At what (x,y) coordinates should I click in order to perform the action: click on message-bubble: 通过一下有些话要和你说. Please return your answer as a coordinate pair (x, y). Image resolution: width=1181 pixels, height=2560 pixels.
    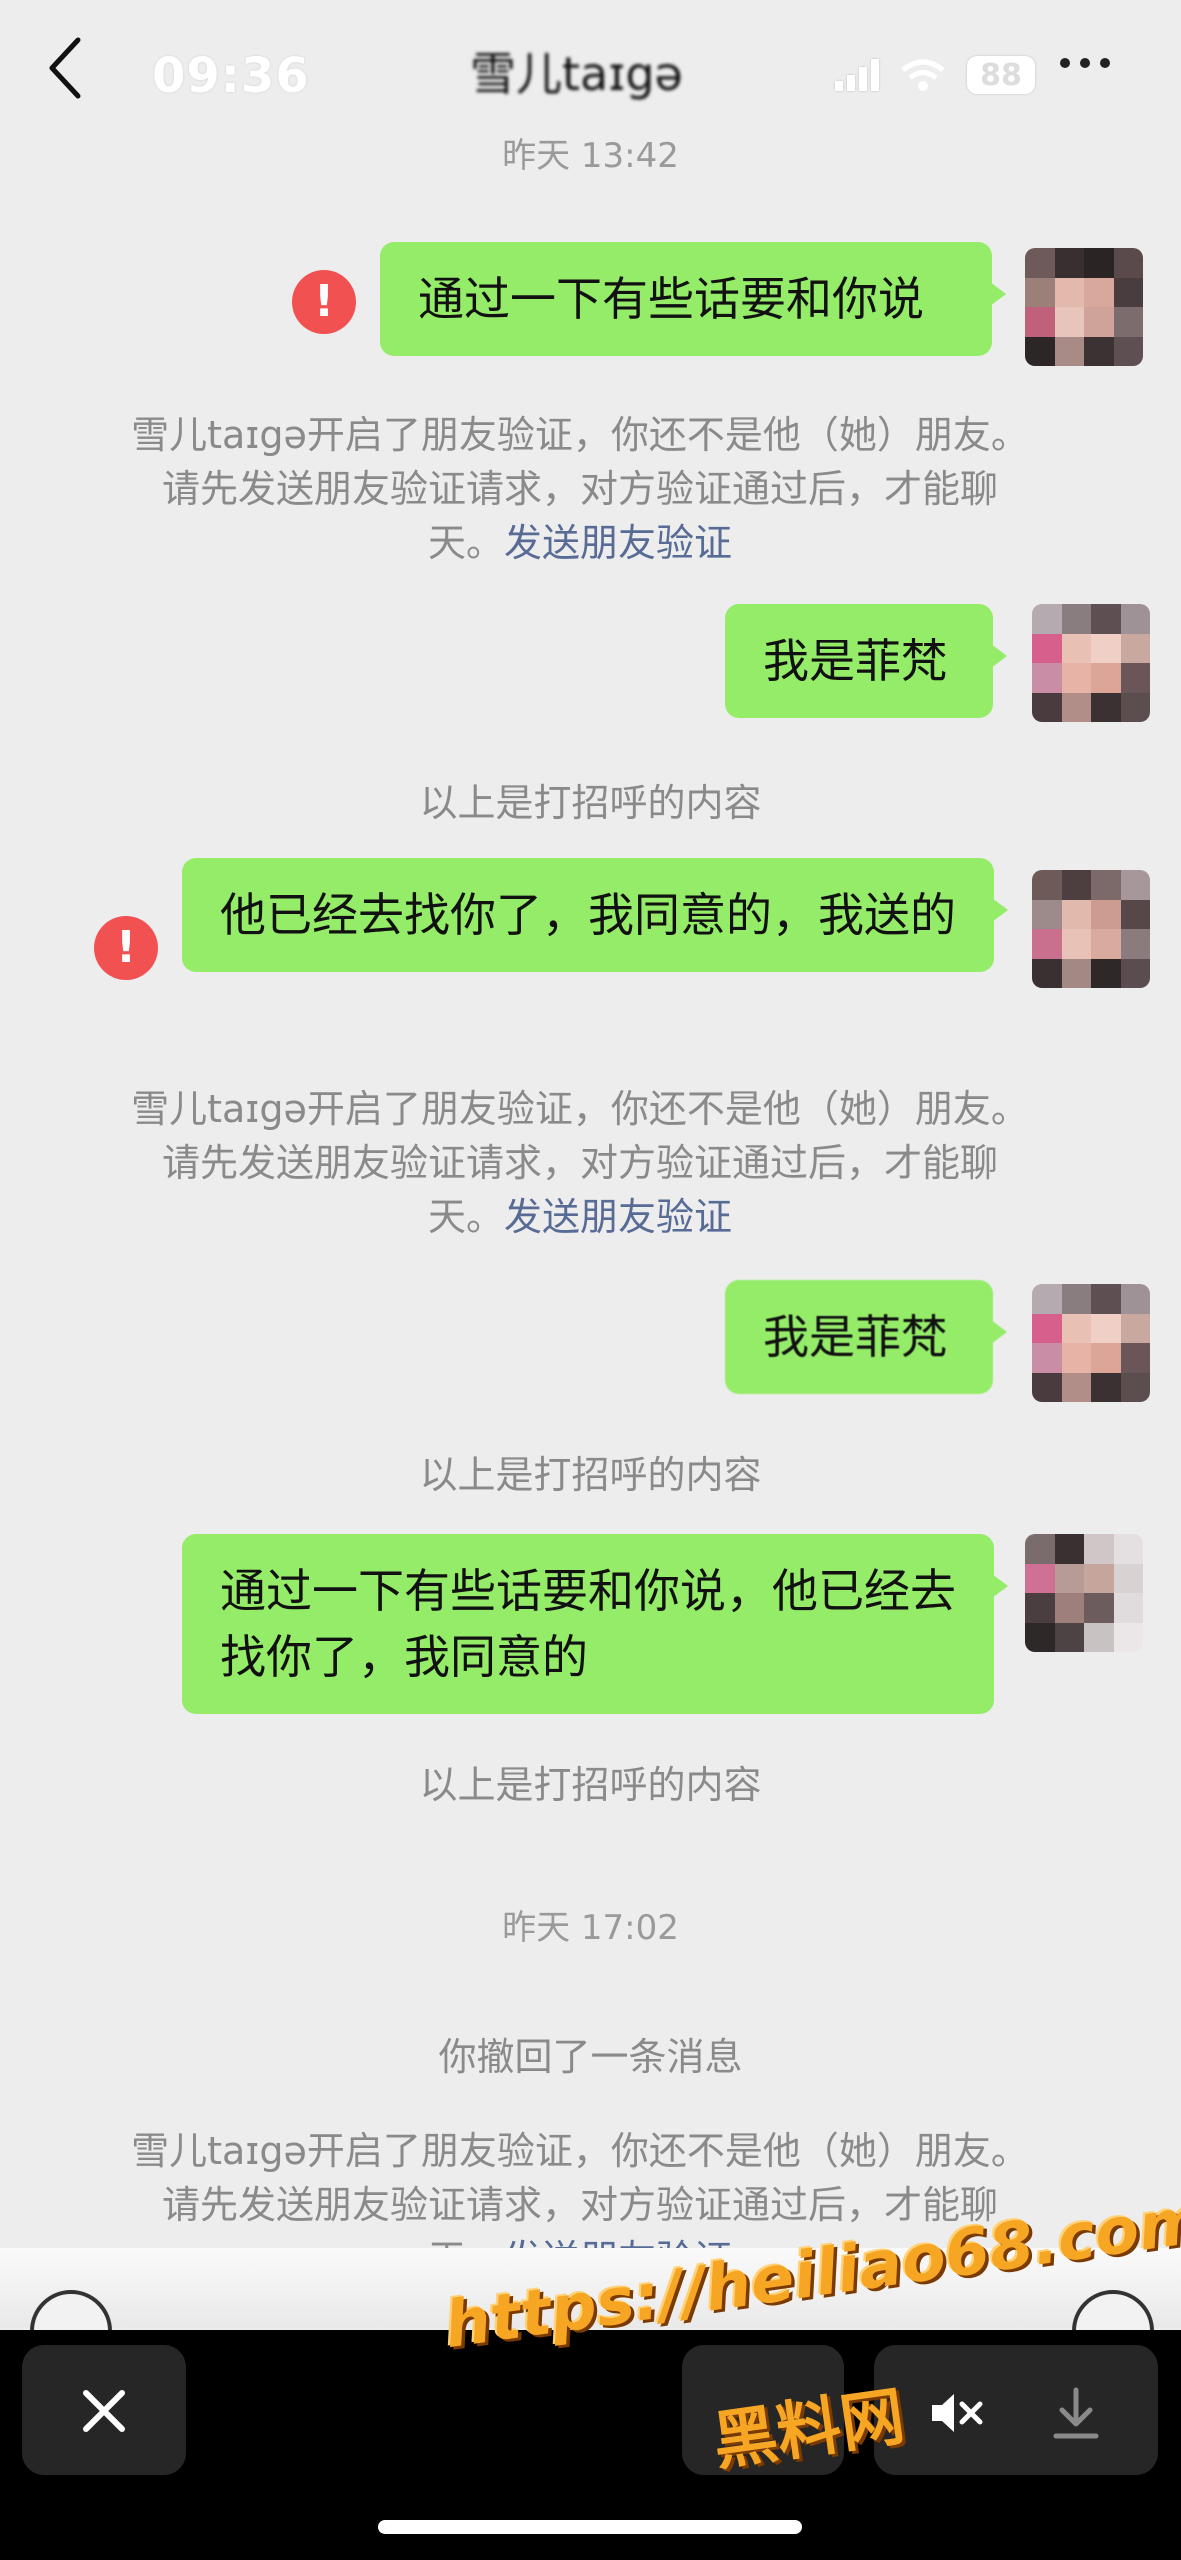
    Looking at the image, I should click on (693, 299).